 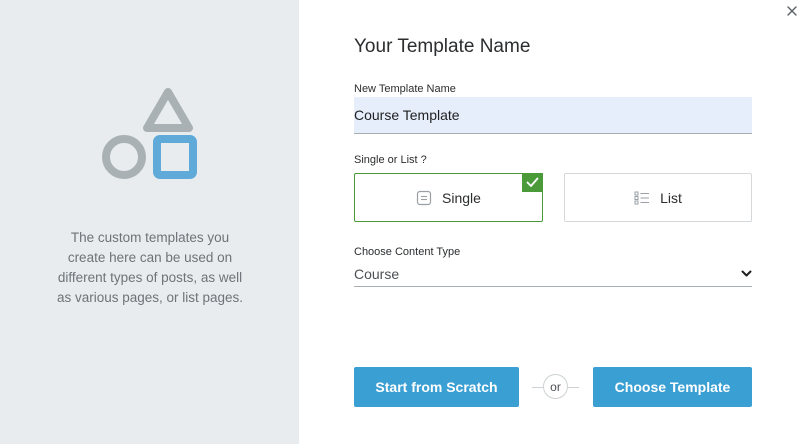 I want to click on content-type-select: Course, so click(x=553, y=274).